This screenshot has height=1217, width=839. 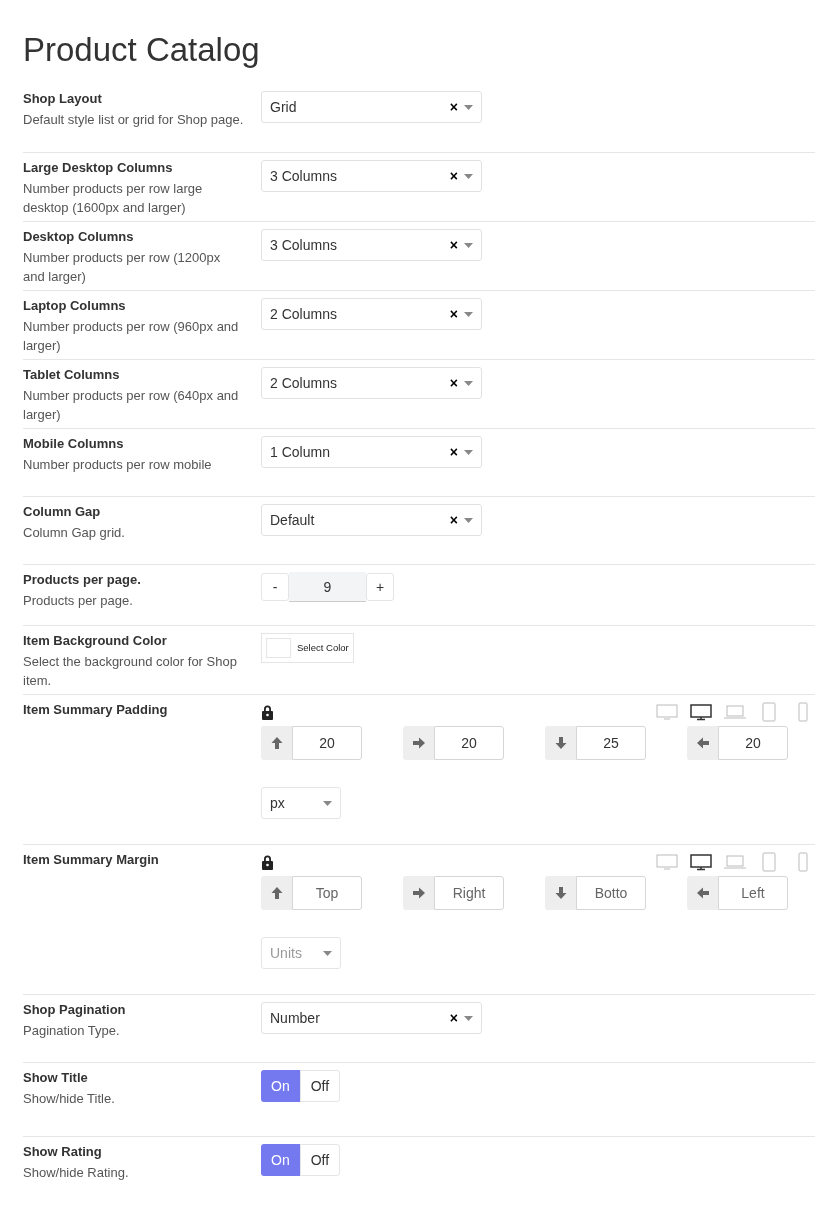 What do you see at coordinates (63, 1152) in the screenshot?
I see `setting-label: Show Rating` at bounding box center [63, 1152].